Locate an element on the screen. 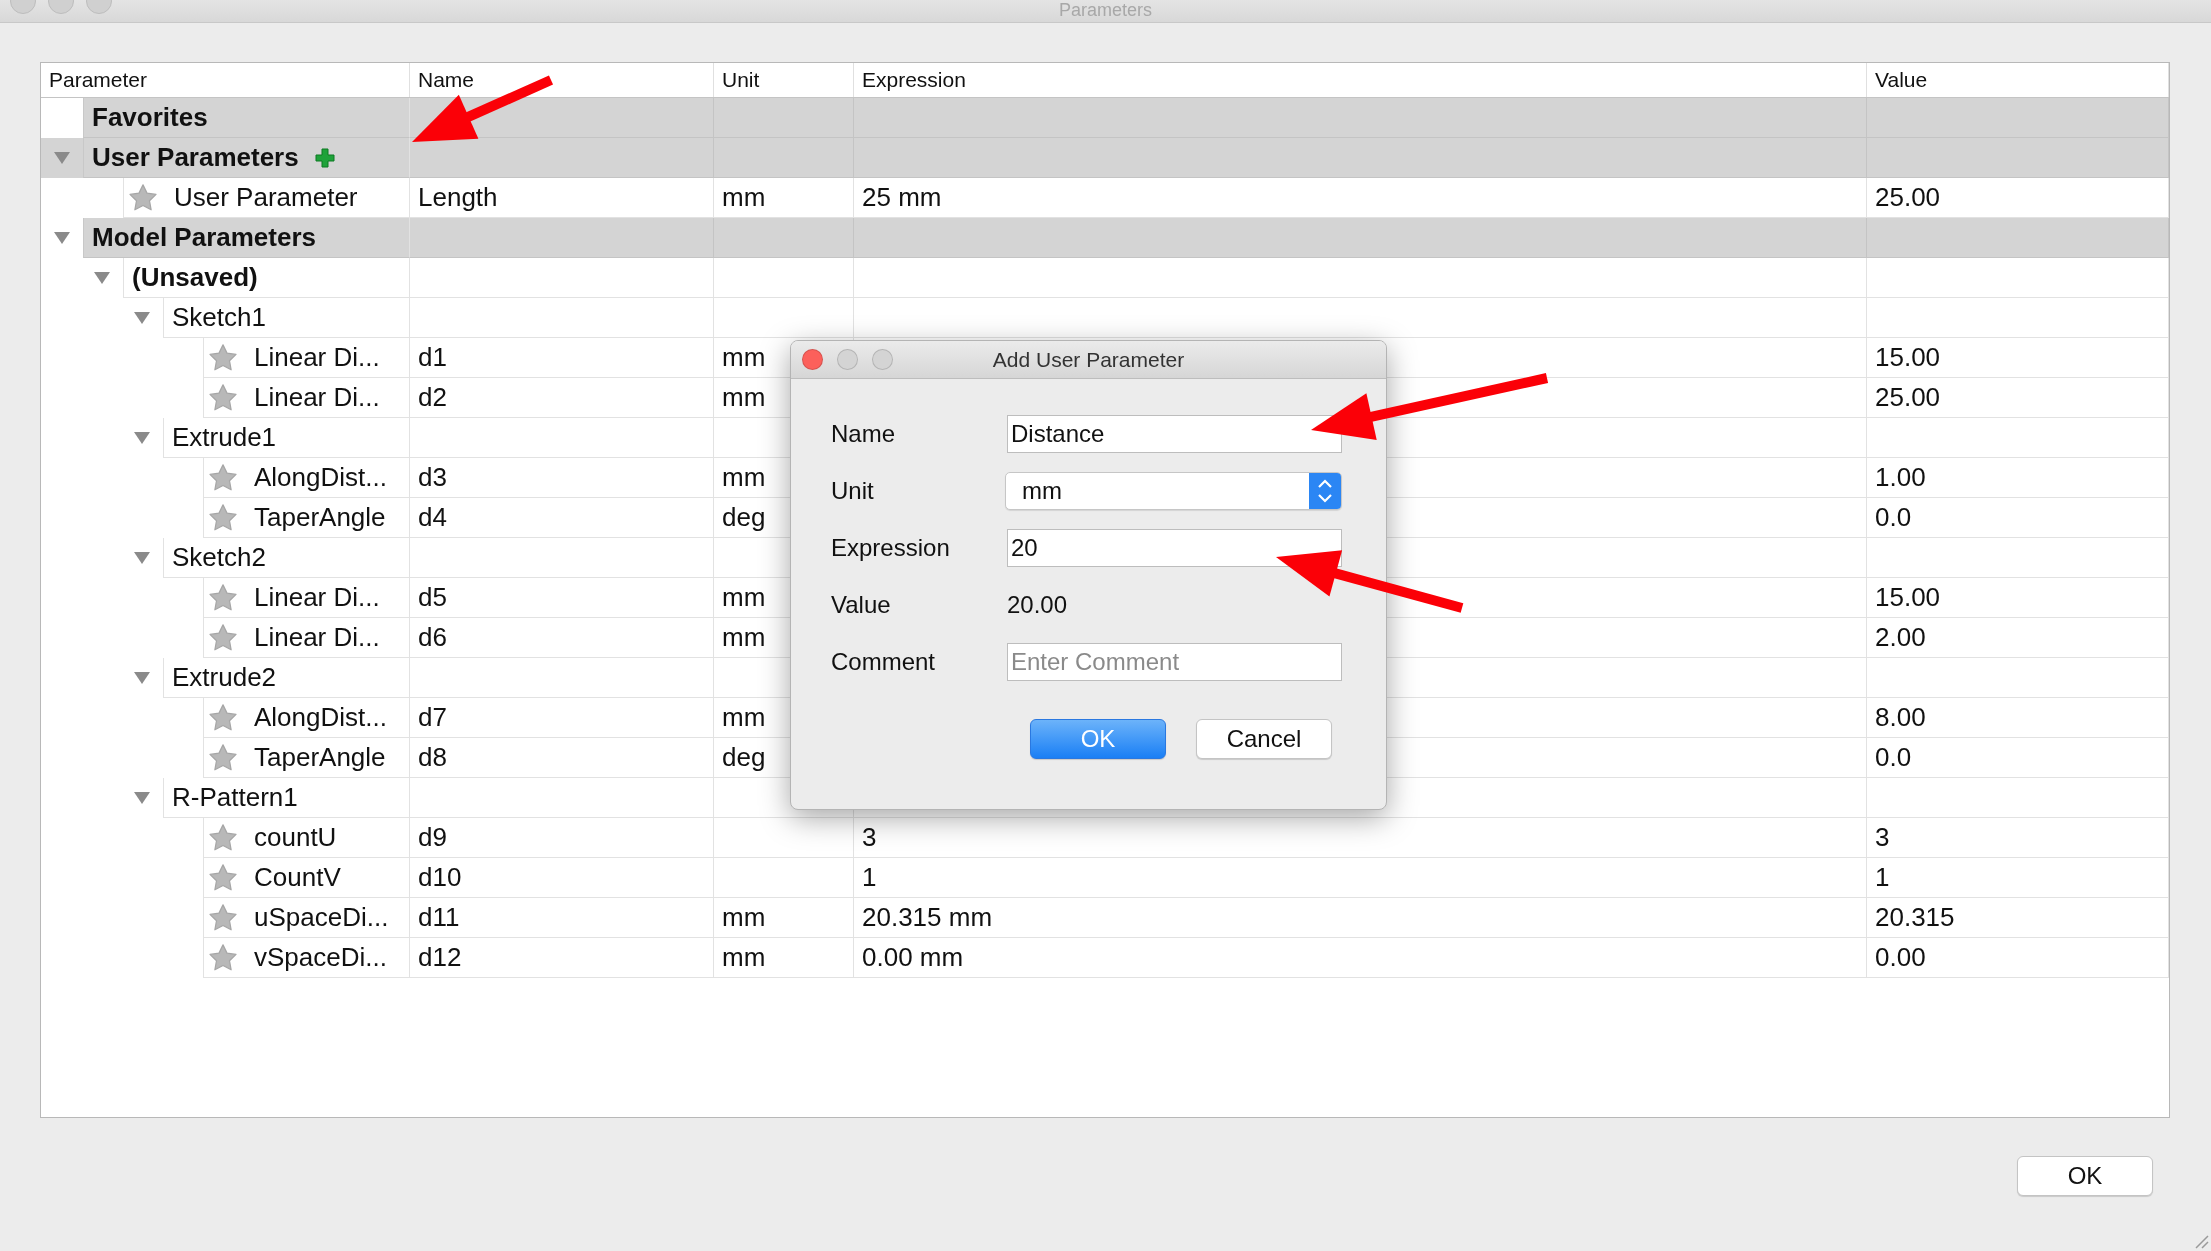 This screenshot has width=2211, height=1251. tree-cell: CountV is located at coordinates (306, 878).